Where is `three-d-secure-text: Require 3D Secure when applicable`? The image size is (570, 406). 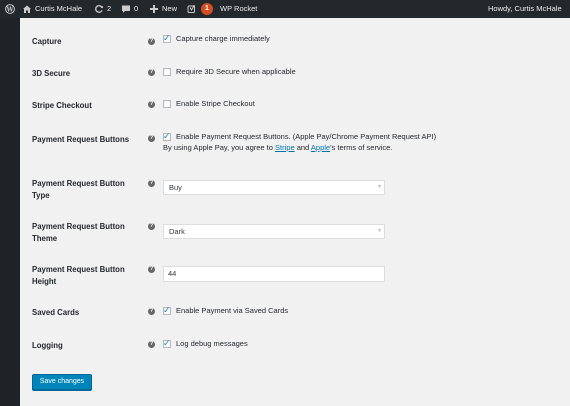 three-d-secure-text: Require 3D Secure when applicable is located at coordinates (236, 71).